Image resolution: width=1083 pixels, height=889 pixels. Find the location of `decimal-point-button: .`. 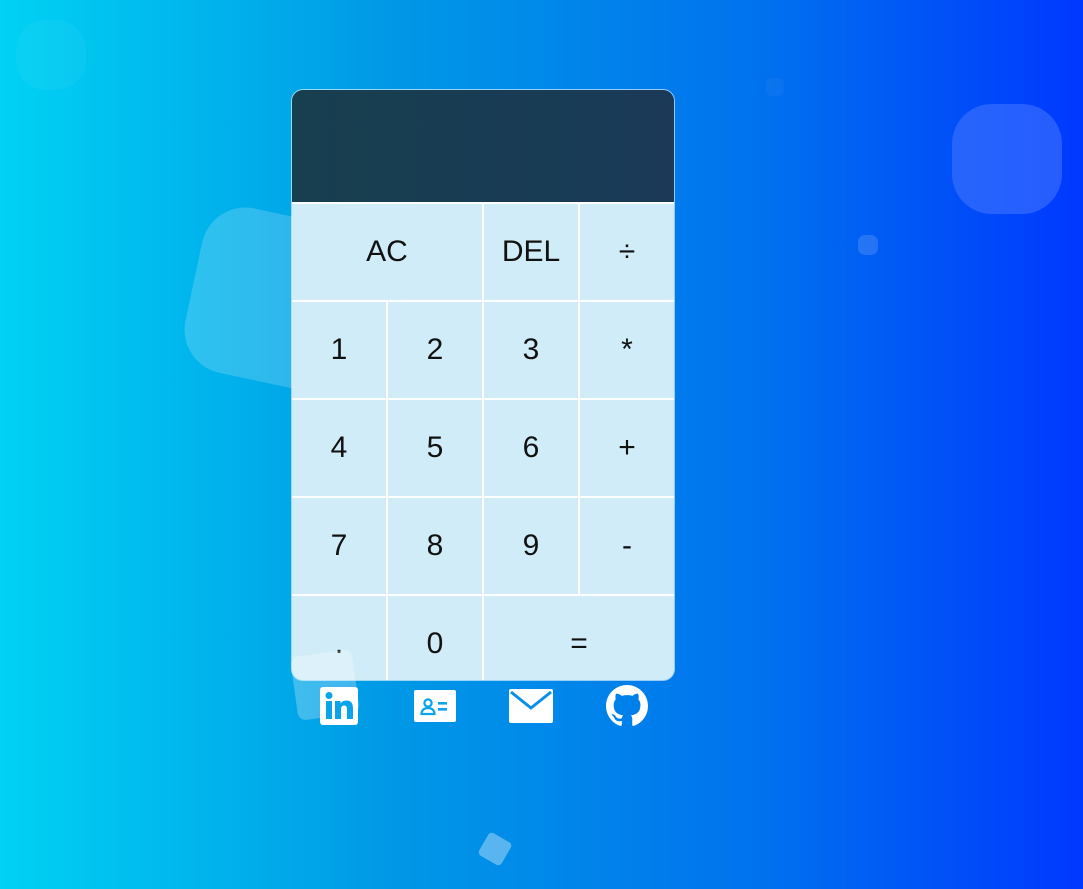

decimal-point-button: . is located at coordinates (339, 638).